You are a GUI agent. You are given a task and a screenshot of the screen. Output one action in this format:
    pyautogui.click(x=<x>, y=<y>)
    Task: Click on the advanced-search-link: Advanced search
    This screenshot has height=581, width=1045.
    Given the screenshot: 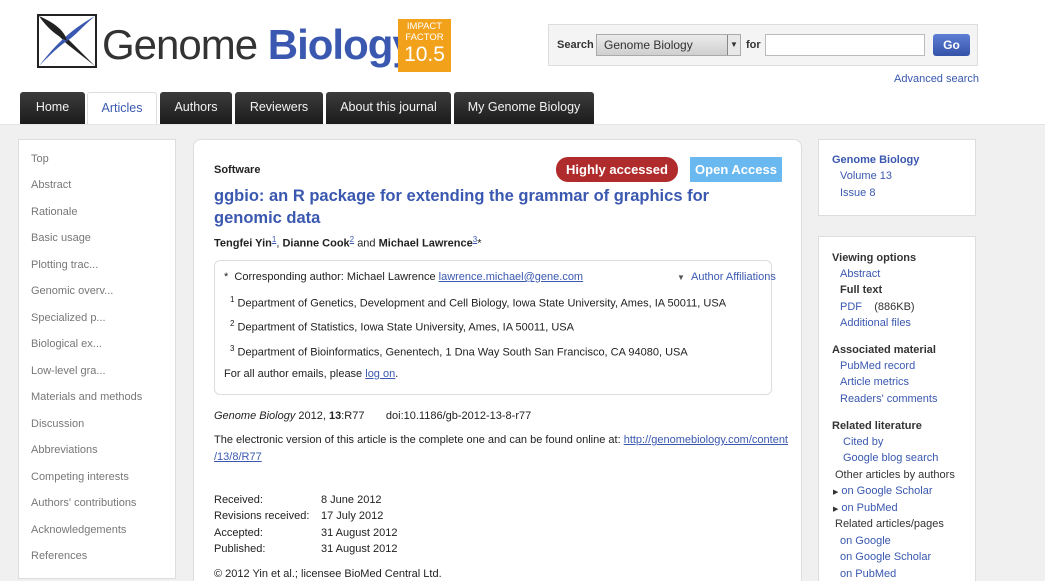 What is the action you would take?
    pyautogui.click(x=936, y=79)
    